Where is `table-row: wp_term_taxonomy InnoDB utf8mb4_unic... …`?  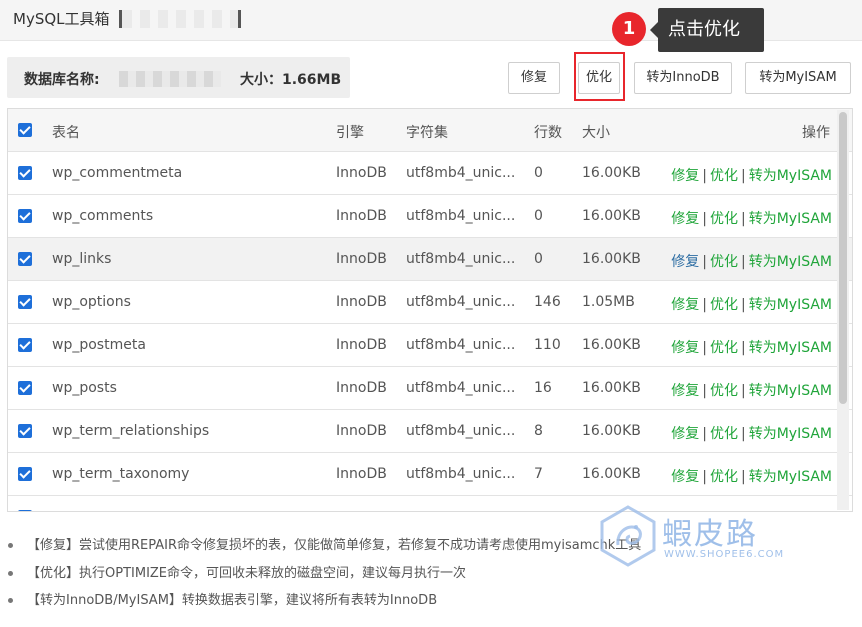
table-row: wp_term_taxonomy InnoDB utf8mb4_unic... … is located at coordinates (430, 474).